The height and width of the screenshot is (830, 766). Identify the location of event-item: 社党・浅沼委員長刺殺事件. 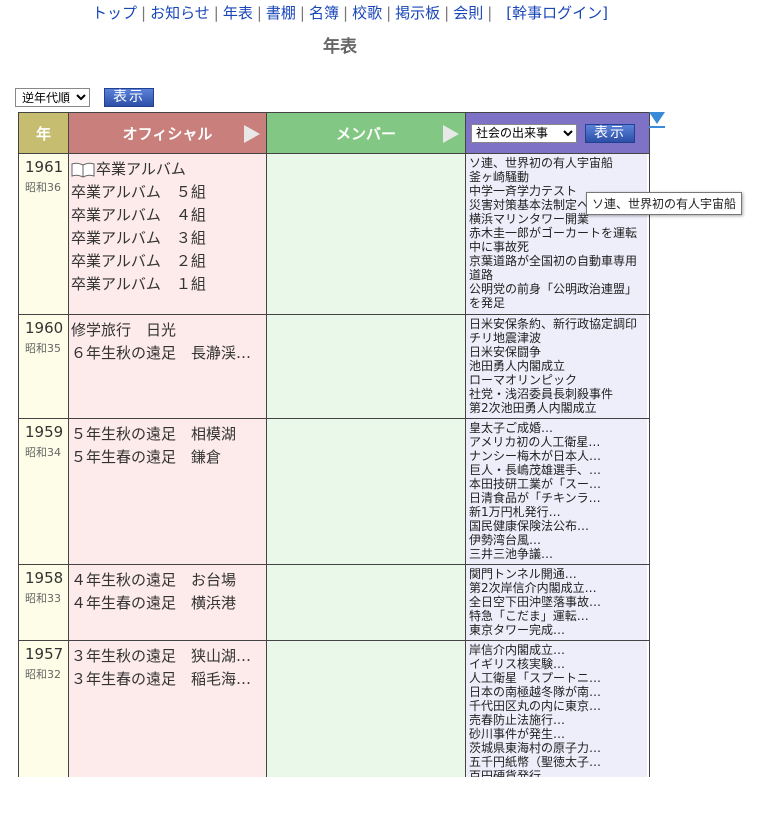
(558, 394).